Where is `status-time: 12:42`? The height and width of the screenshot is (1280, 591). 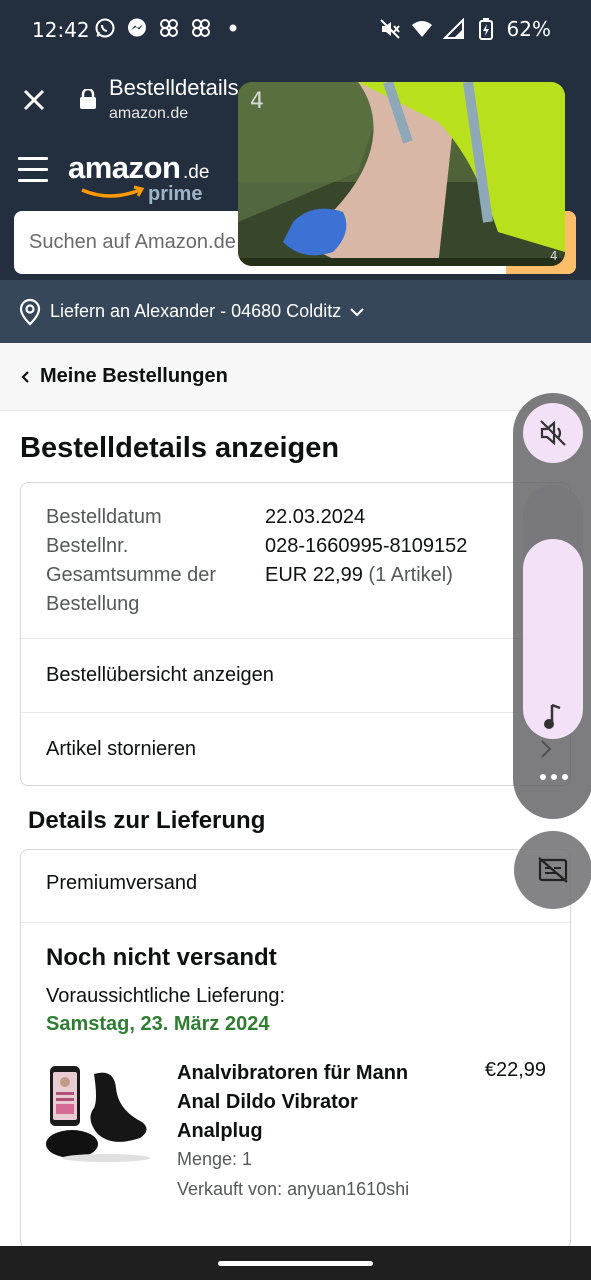
status-time: 12:42 is located at coordinates (61, 30).